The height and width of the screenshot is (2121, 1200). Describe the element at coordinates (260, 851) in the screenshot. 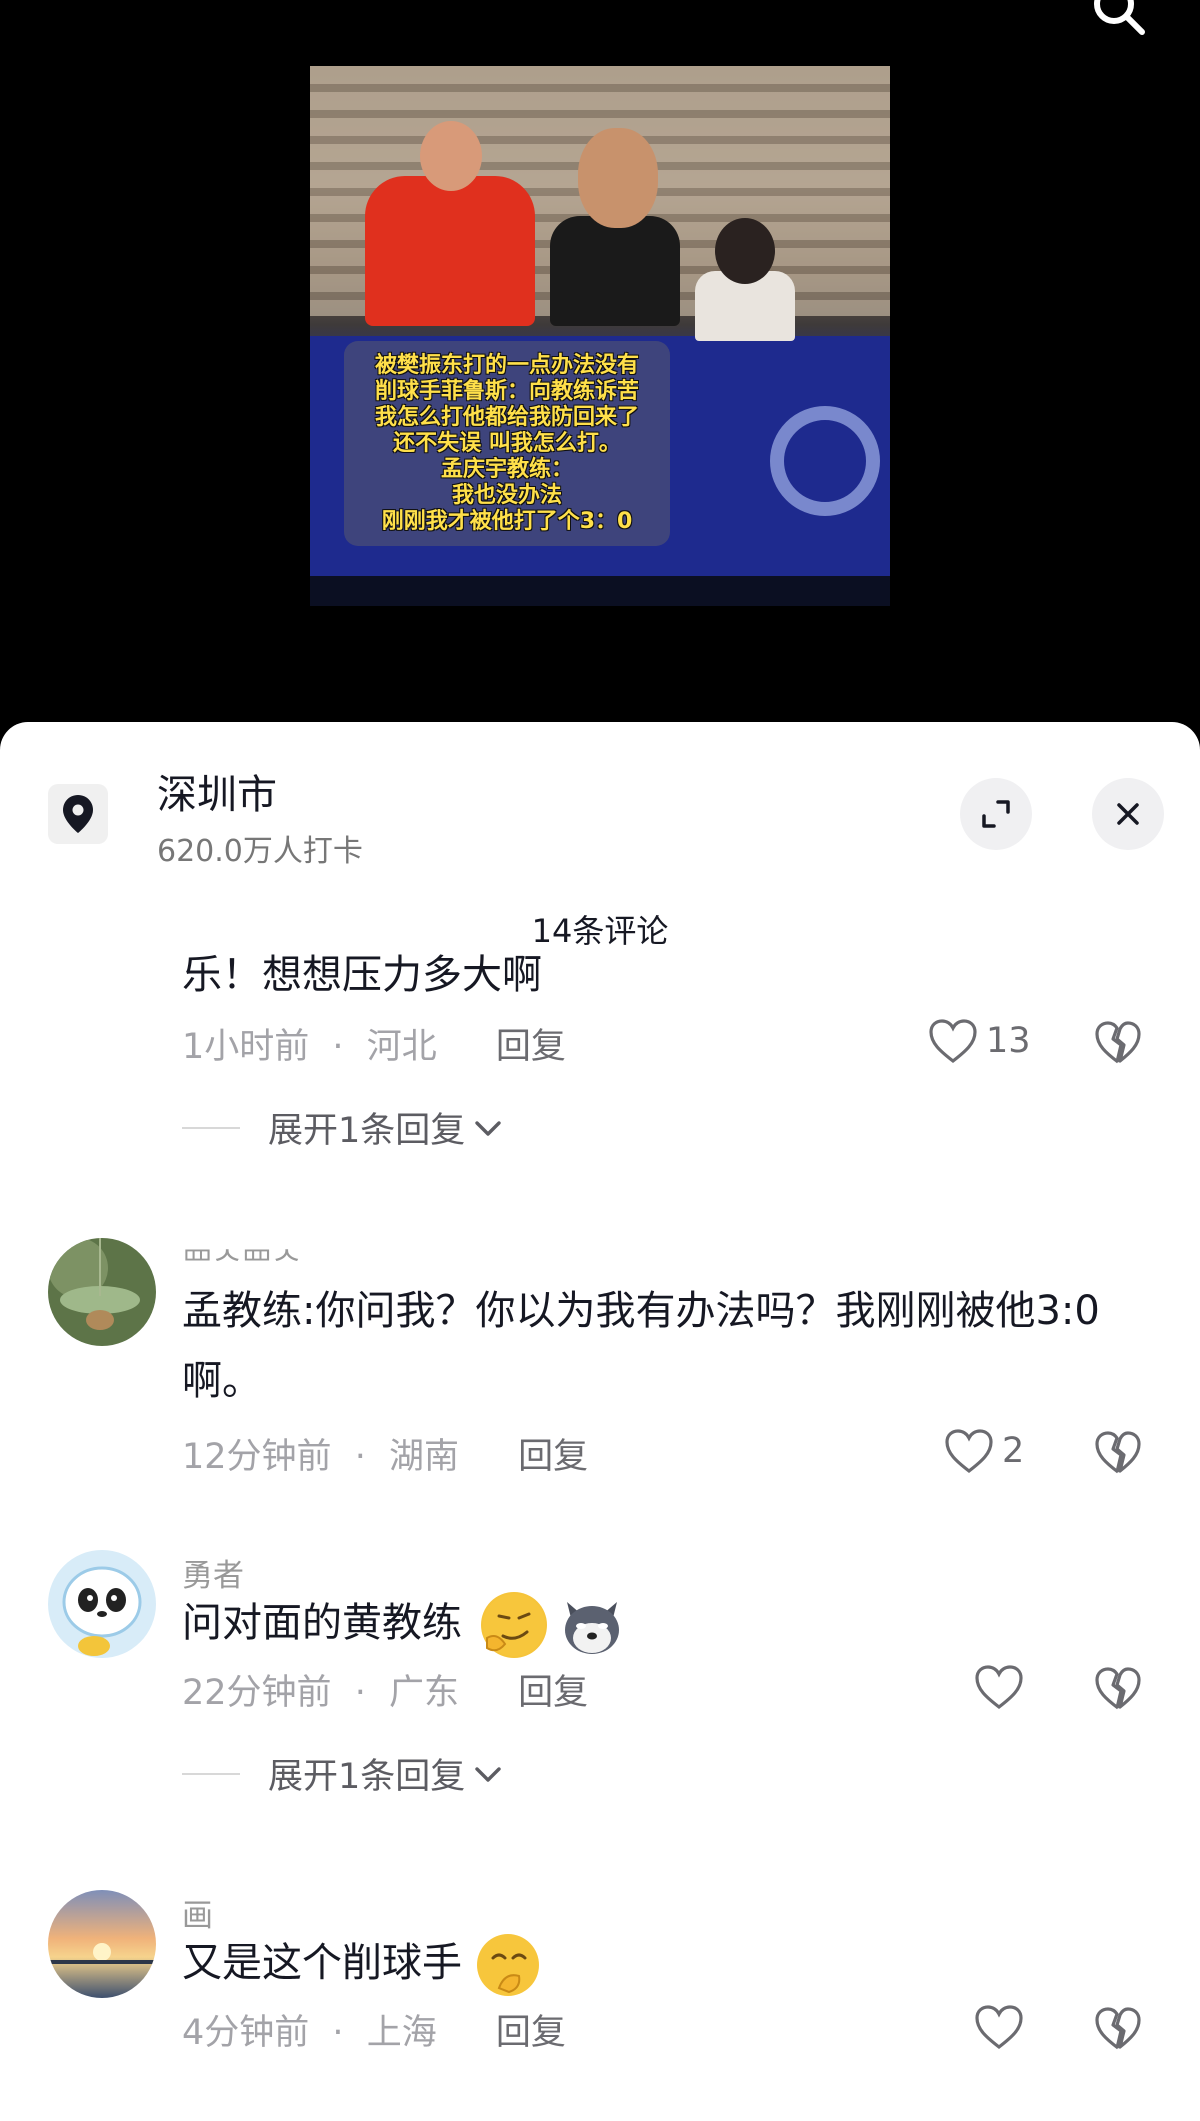

I see `location-checkins: 620.0万人打卡` at that location.